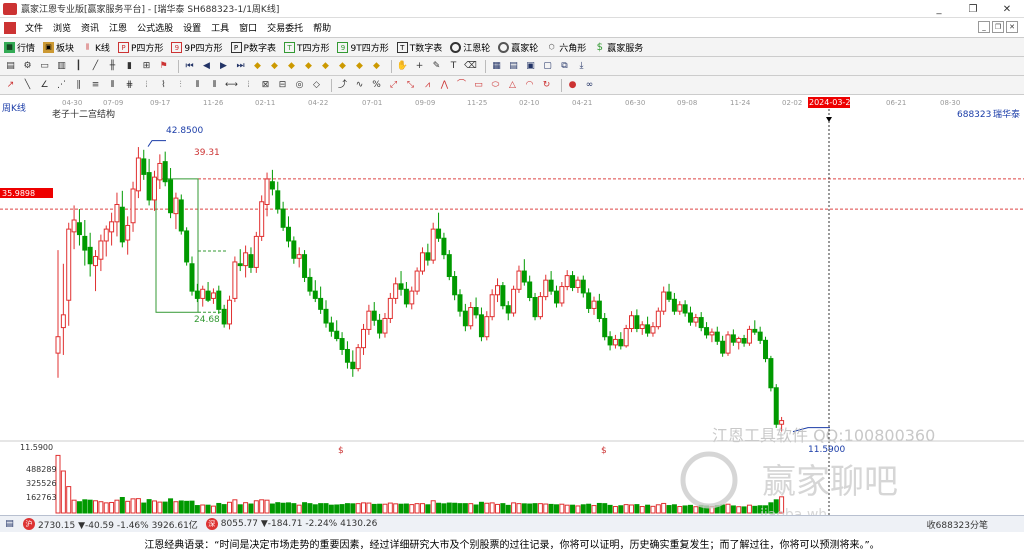 The height and width of the screenshot is (554, 1024). Describe the element at coordinates (163, 66) in the screenshot. I see `flag-icon: ⚑` at that location.